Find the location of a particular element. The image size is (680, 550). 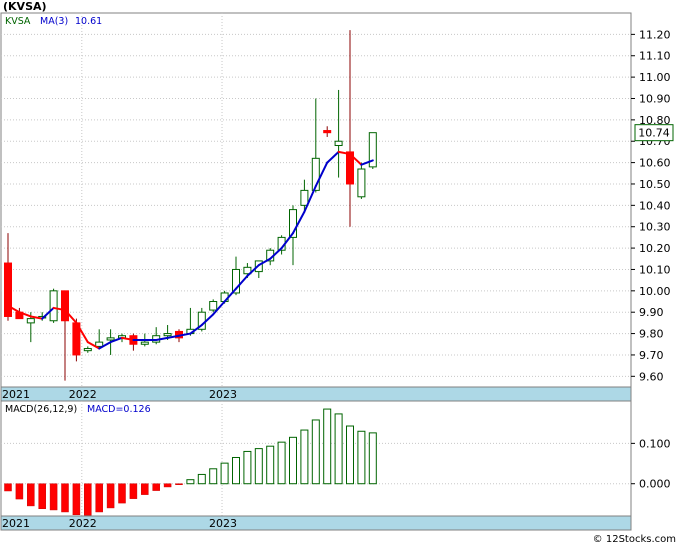

price-y-tick-label: 9.80 is located at coordinates (651, 334).